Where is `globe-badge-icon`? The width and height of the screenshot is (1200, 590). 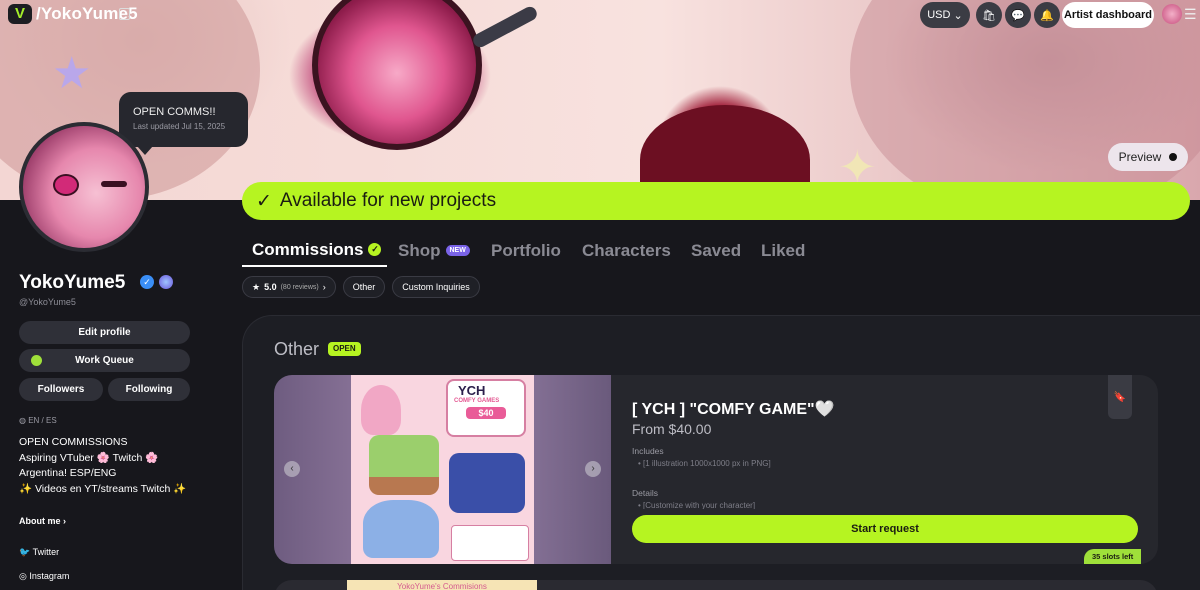
globe-badge-icon is located at coordinates (166, 282).